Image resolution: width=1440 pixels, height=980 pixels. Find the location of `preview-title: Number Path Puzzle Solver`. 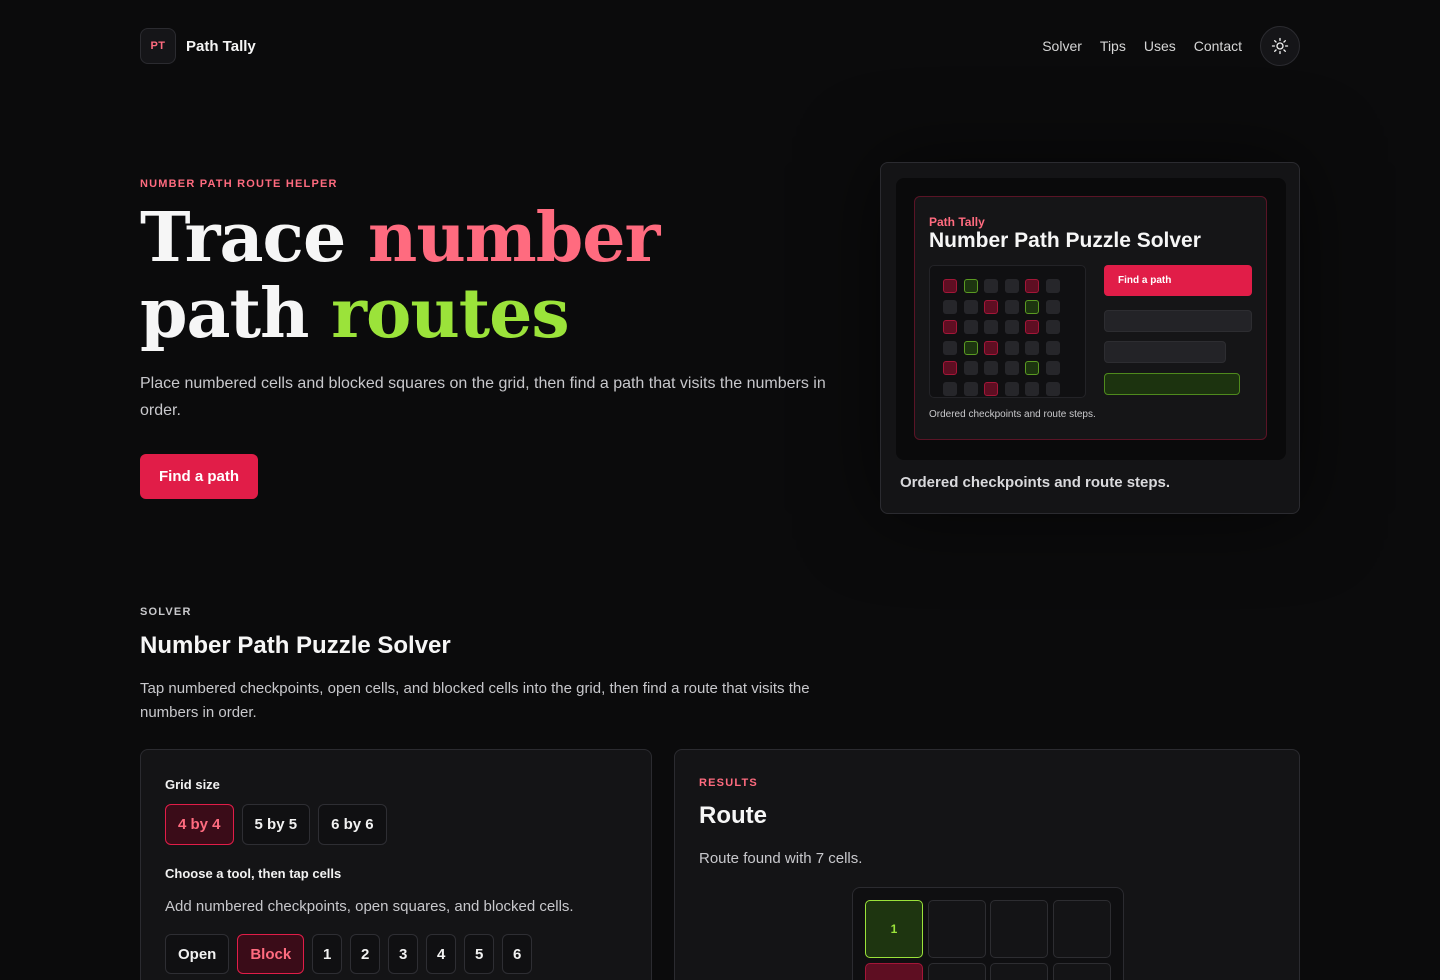

preview-title: Number Path Puzzle Solver is located at coordinates (1065, 240).